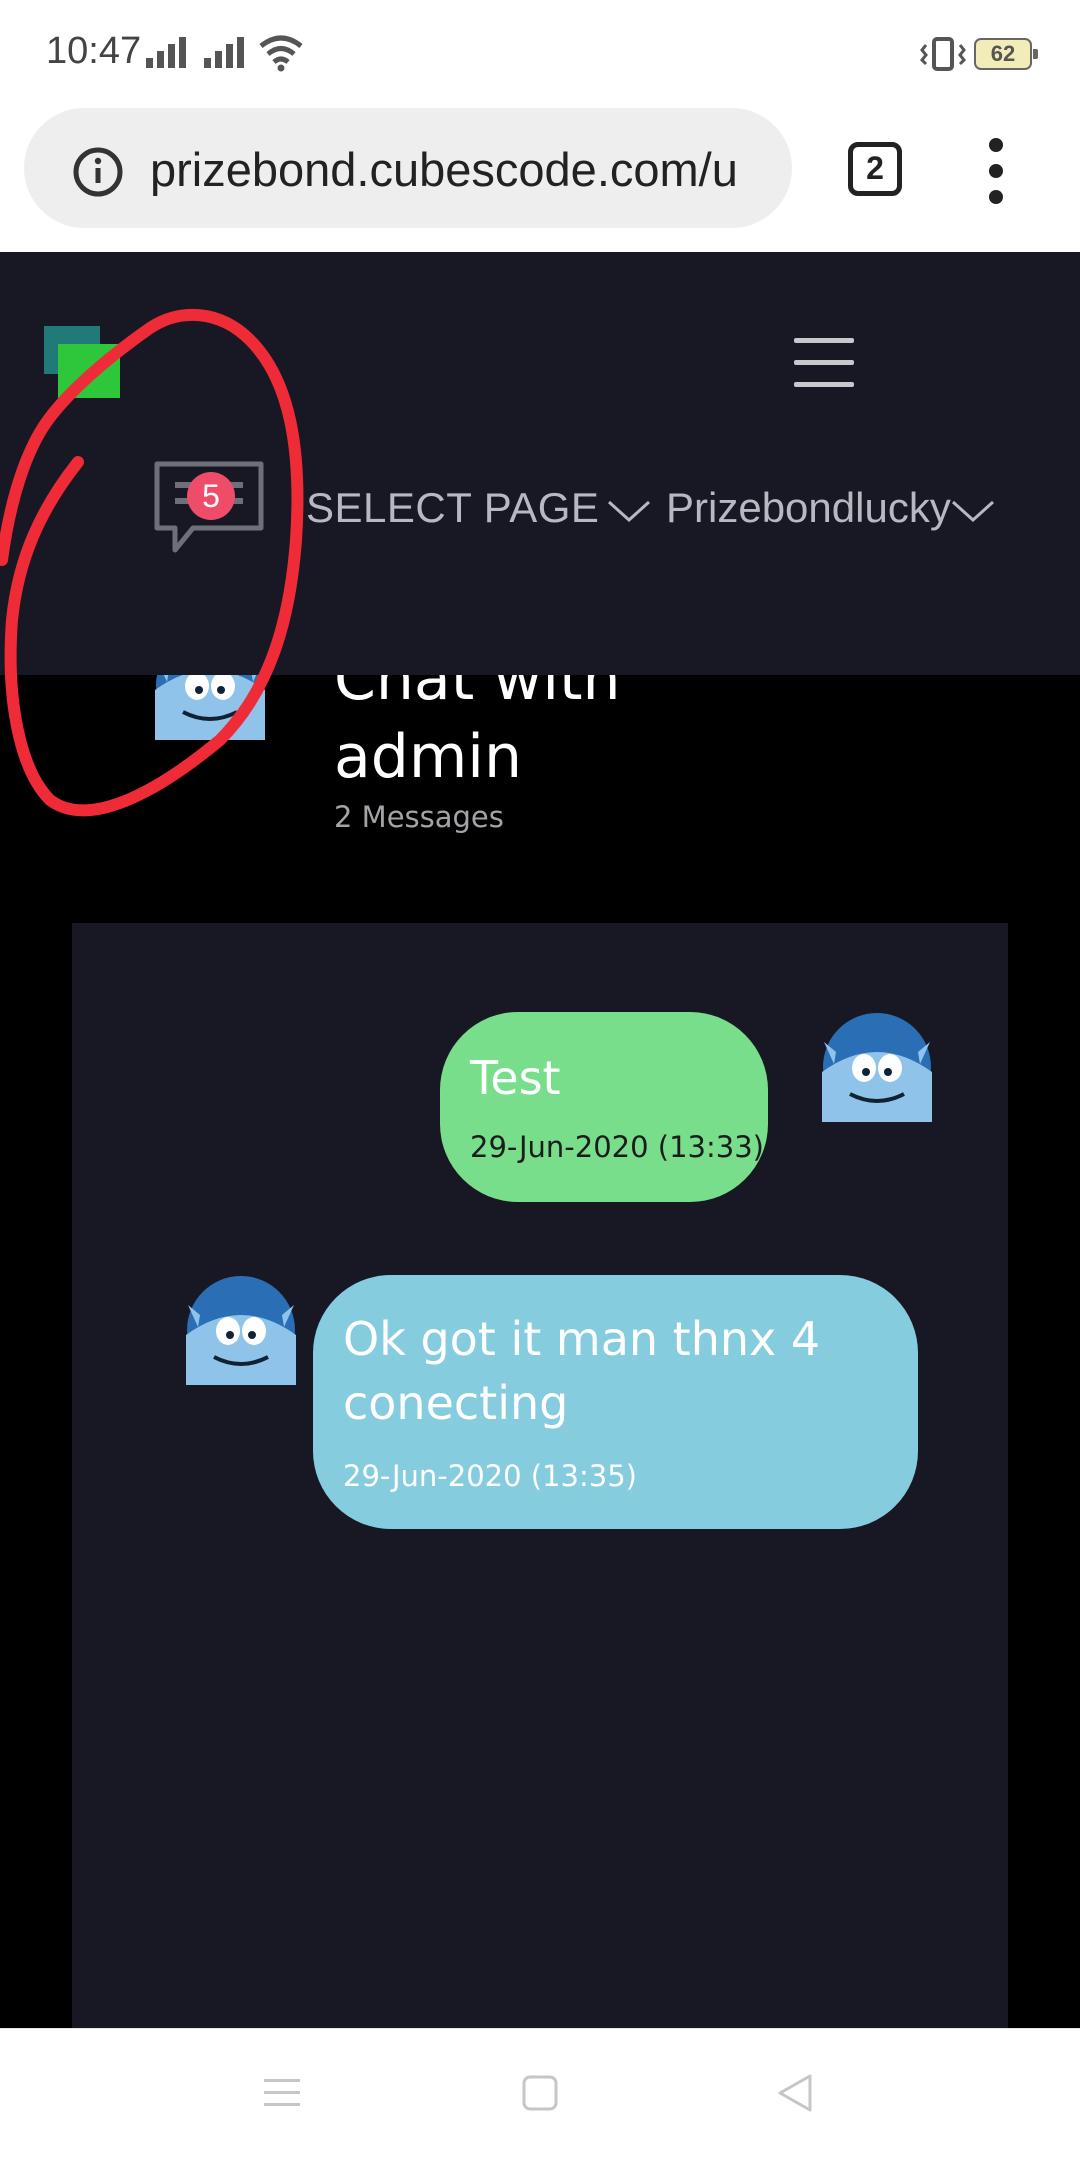  Describe the element at coordinates (1003, 53) in the screenshot. I see `battery-level: 62` at that location.